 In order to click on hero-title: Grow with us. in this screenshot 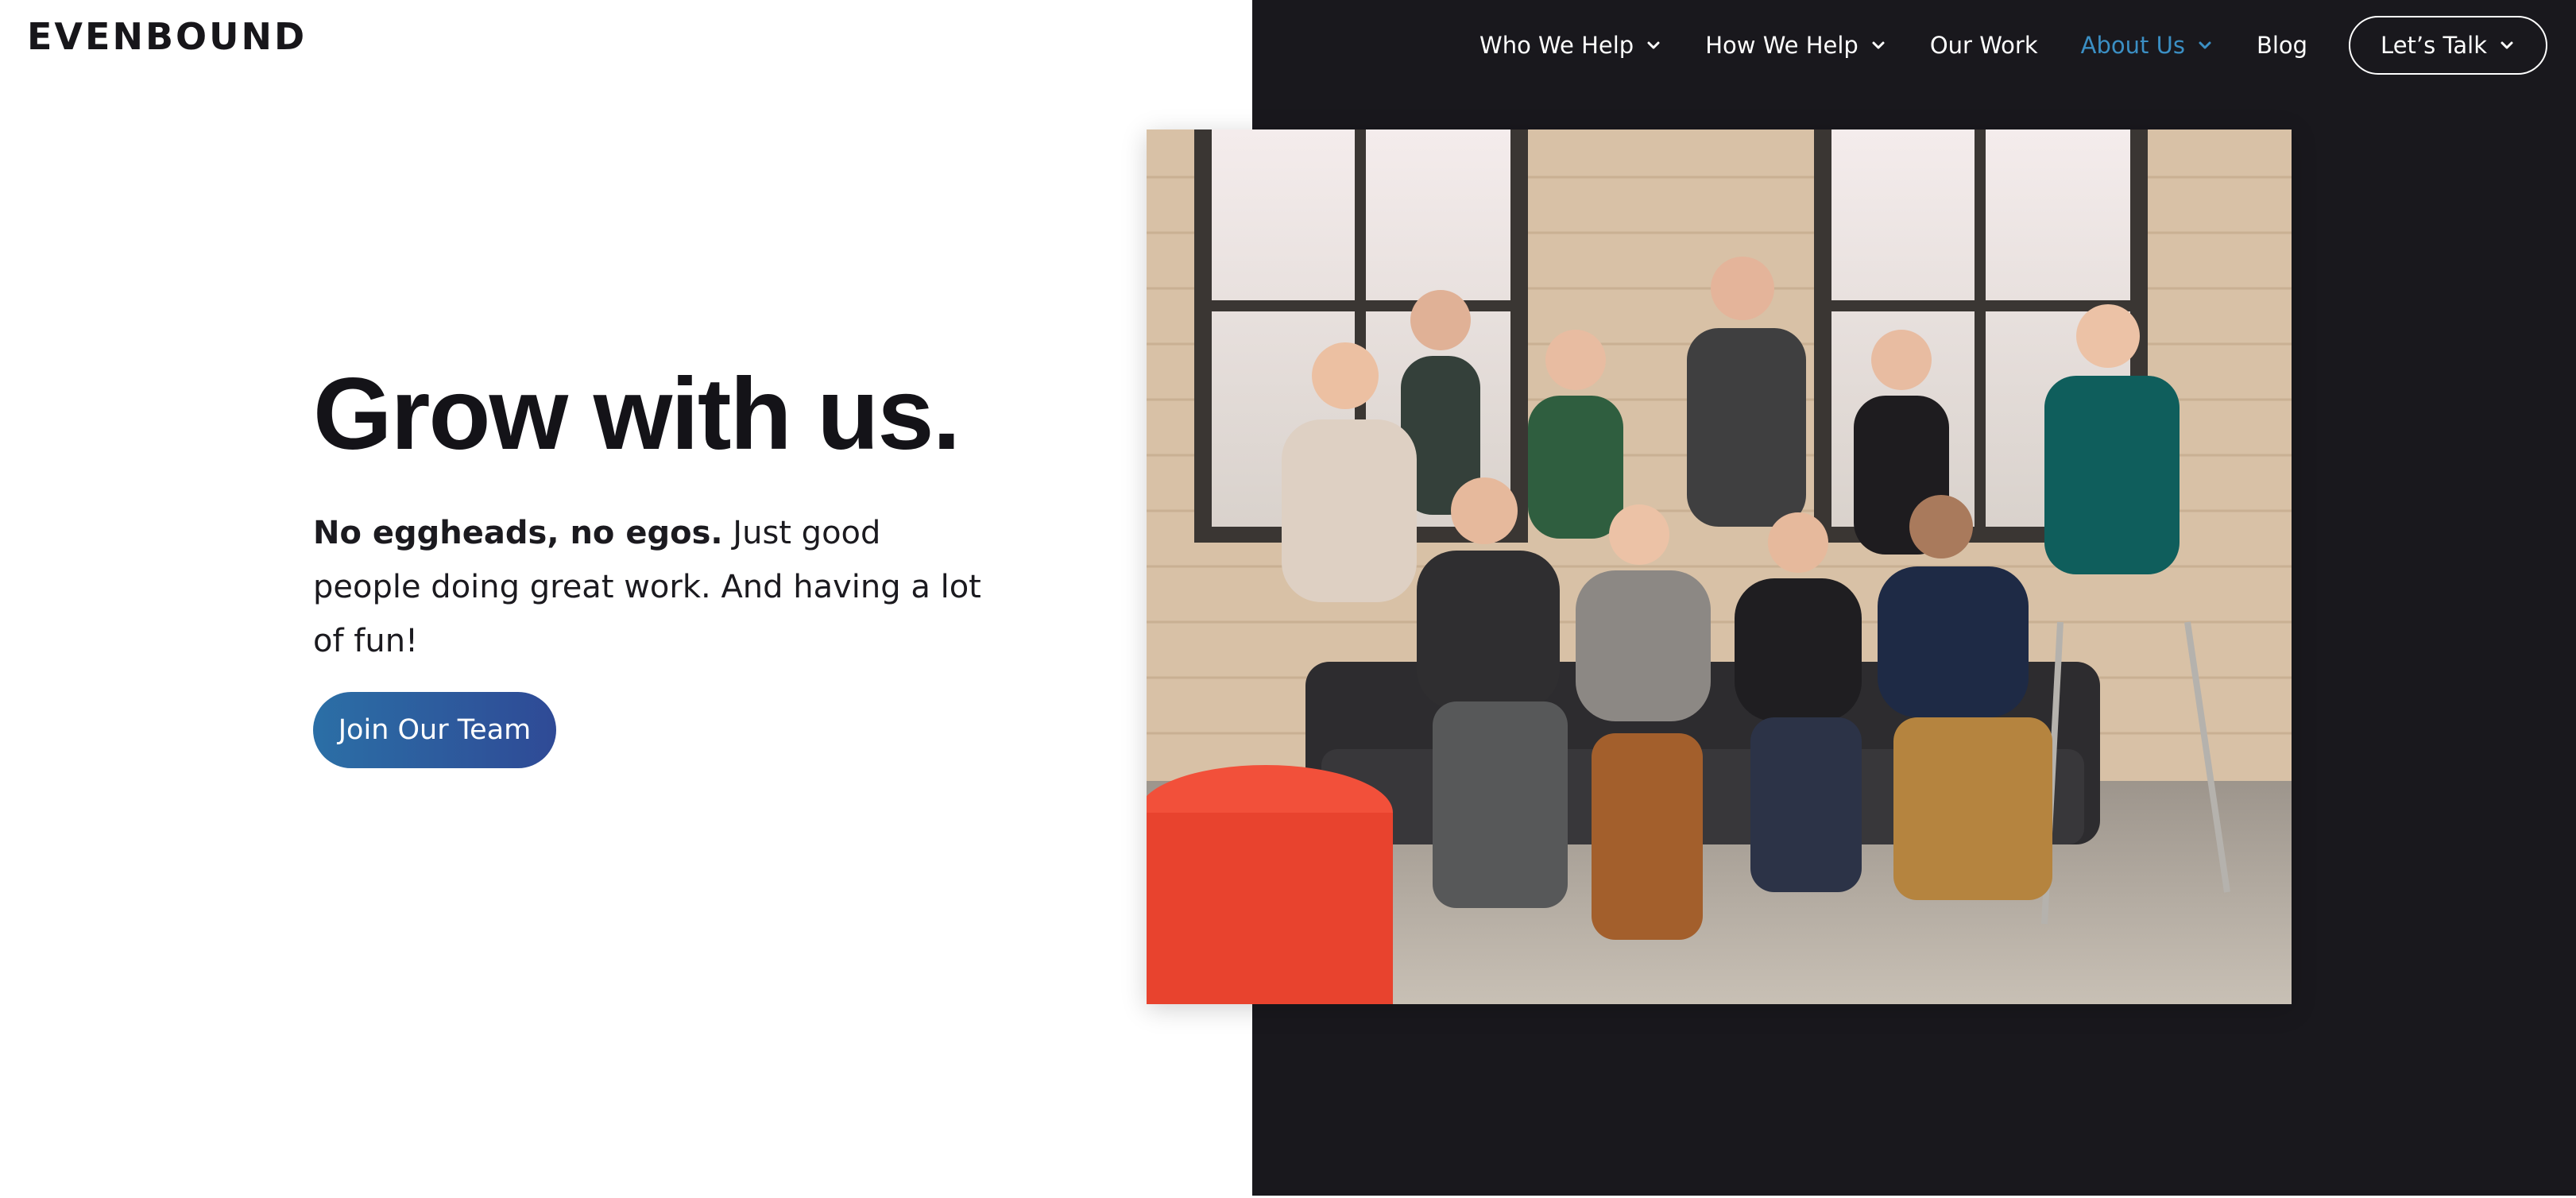, I will do `click(637, 414)`.